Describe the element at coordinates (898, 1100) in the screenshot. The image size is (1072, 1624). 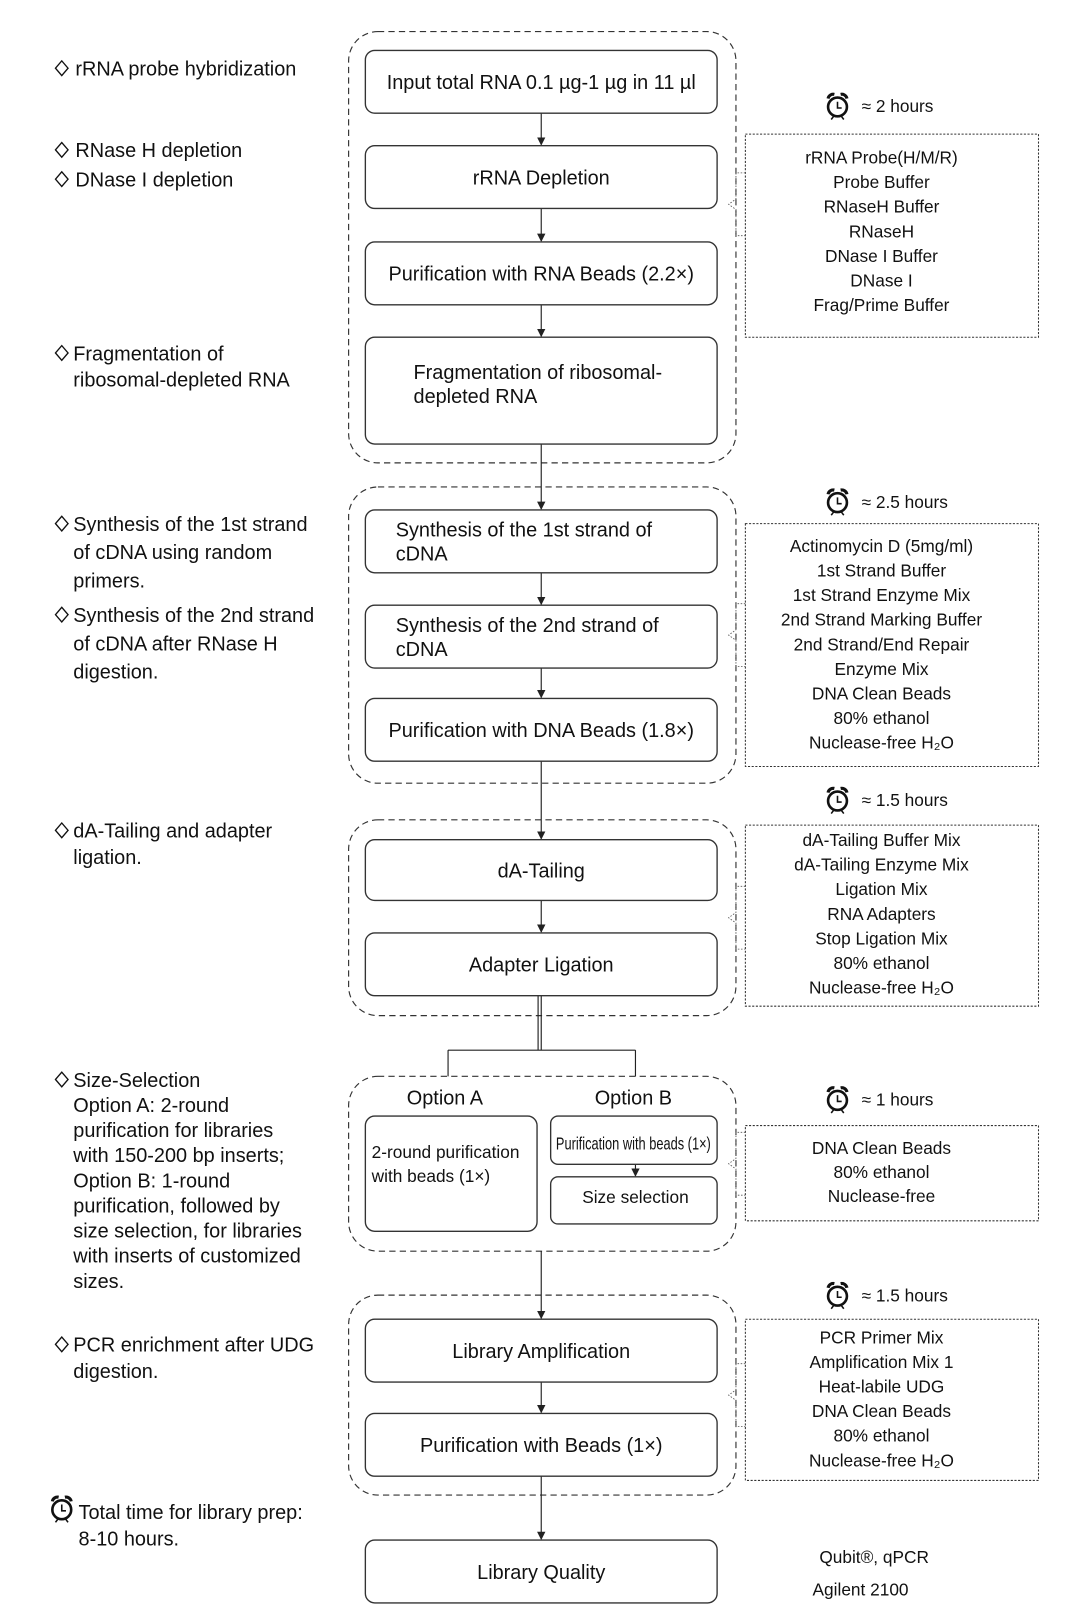
I see `duration-label: ≈ 1 hours` at that location.